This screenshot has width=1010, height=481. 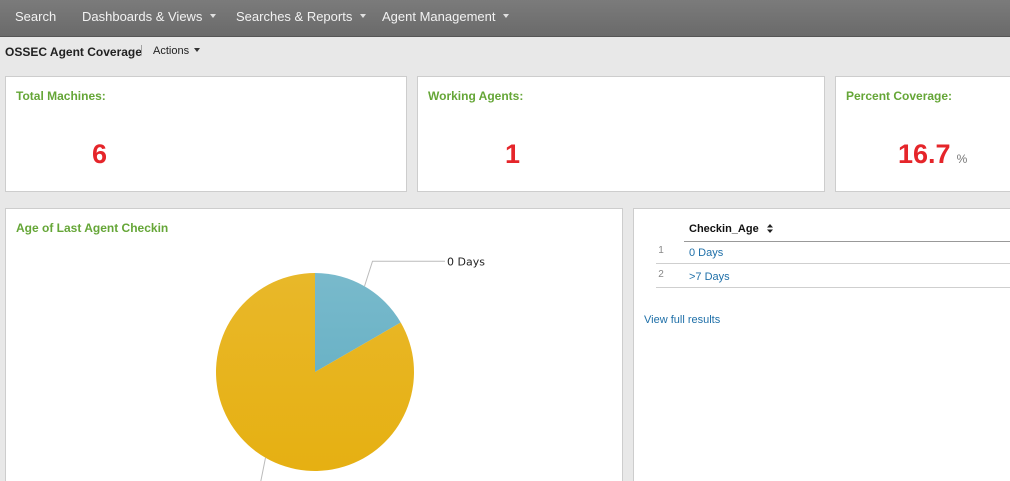 What do you see at coordinates (682, 320) in the screenshot?
I see `view-full-results-link: View full results` at bounding box center [682, 320].